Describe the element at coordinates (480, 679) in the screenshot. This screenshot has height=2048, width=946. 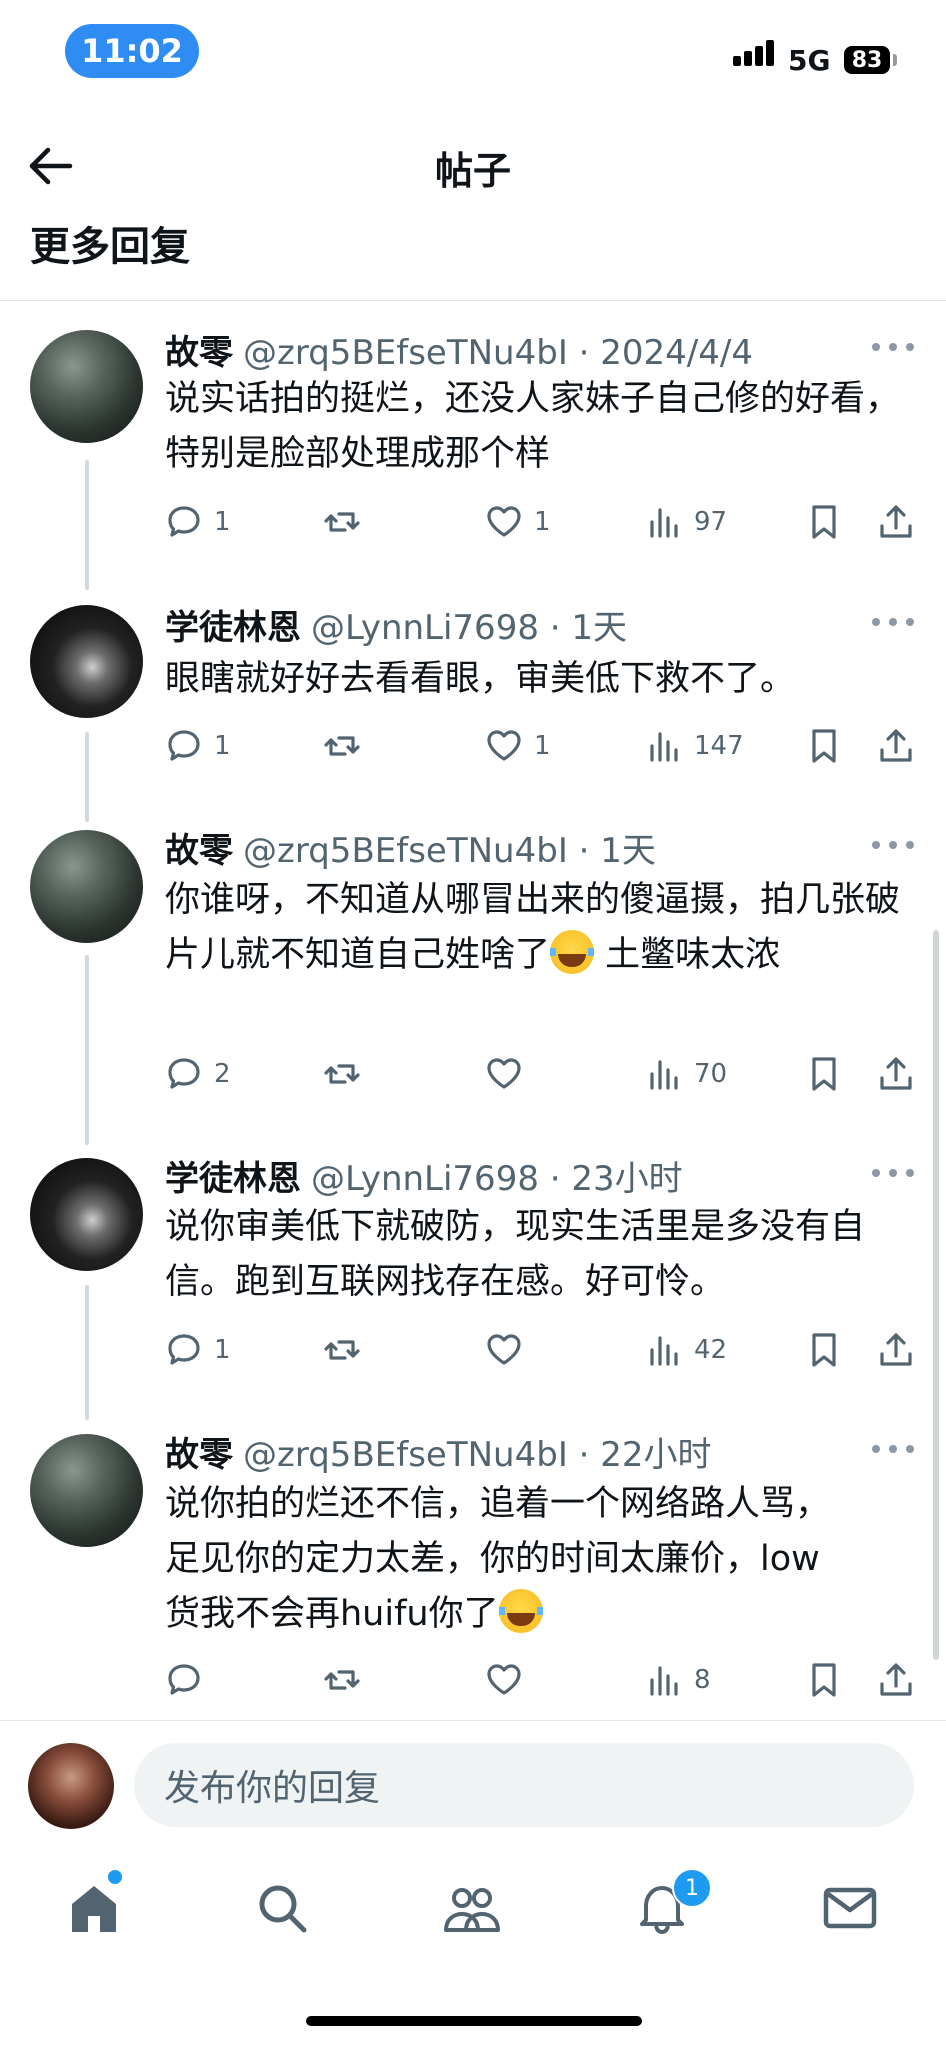
I see `comment-text: 眼瞎就好好去看看眼，审美低下救不了。` at that location.